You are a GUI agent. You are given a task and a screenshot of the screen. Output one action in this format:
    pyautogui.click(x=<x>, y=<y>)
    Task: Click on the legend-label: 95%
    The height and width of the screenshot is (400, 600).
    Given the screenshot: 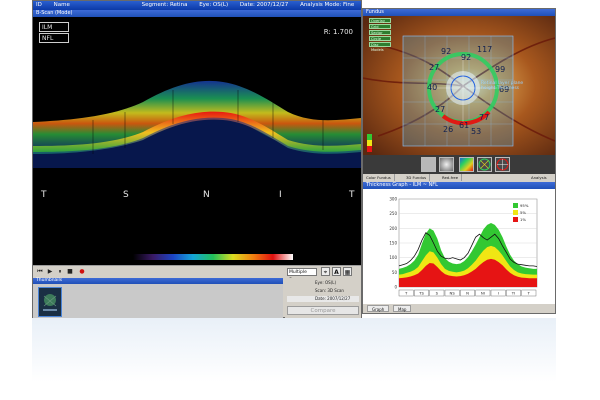 What is the action you would take?
    pyautogui.click(x=524, y=205)
    